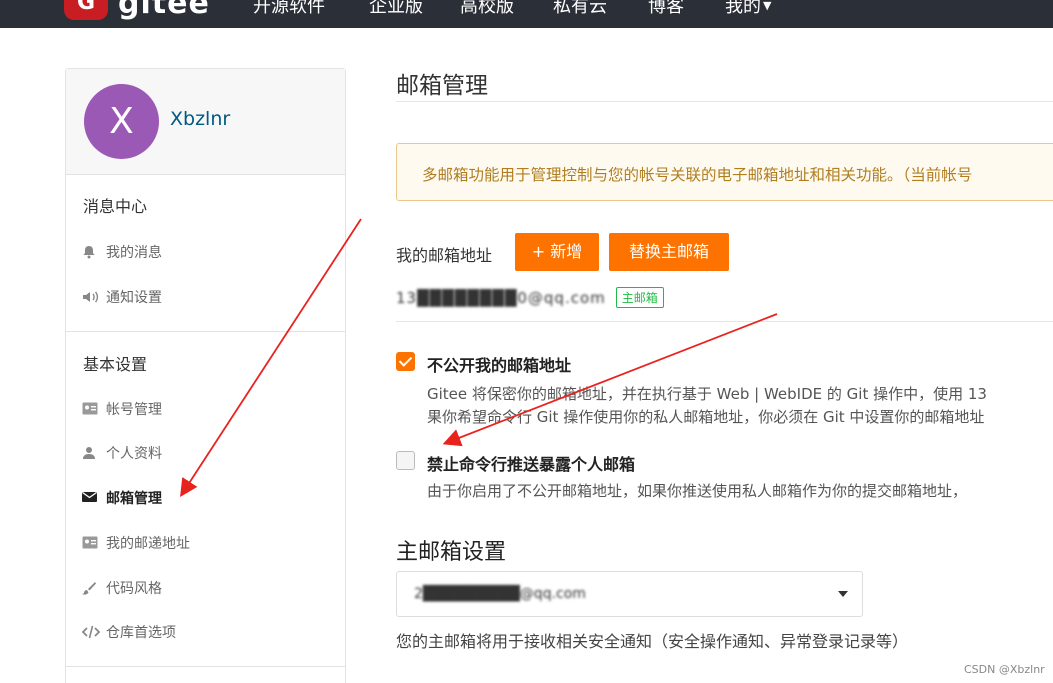 Image resolution: width=1053 pixels, height=683 pixels. Describe the element at coordinates (91, 498) in the screenshot. I see `envelope-icon` at that location.